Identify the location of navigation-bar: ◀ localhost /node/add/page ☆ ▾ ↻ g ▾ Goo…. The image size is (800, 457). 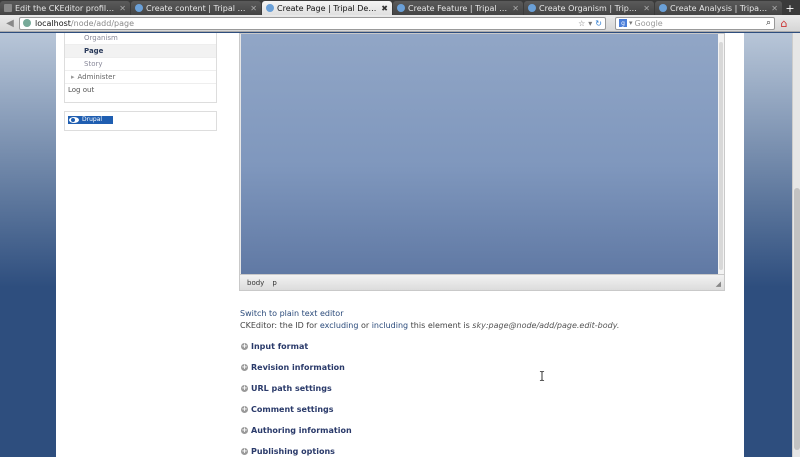
(400, 23).